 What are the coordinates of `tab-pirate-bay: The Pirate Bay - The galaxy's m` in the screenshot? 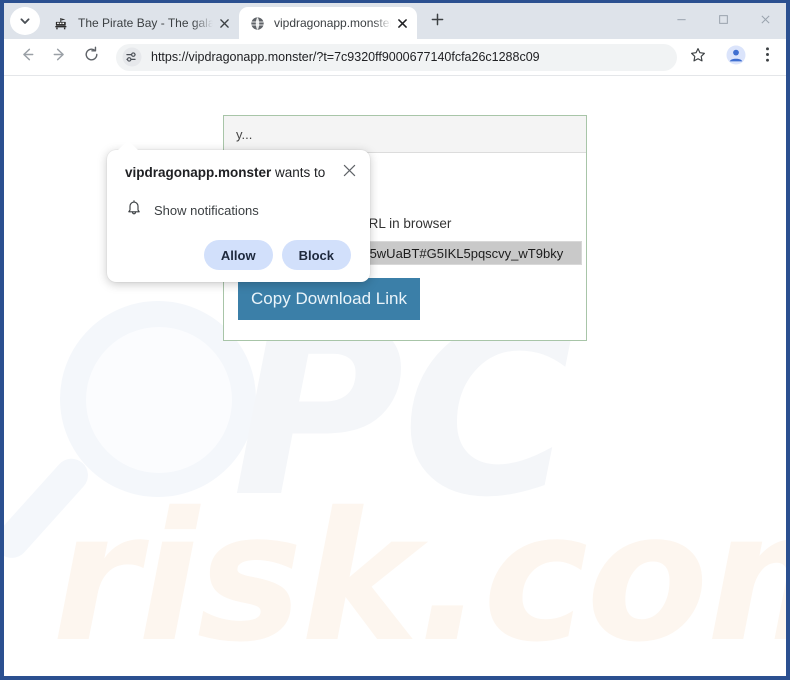 It's located at (141, 23).